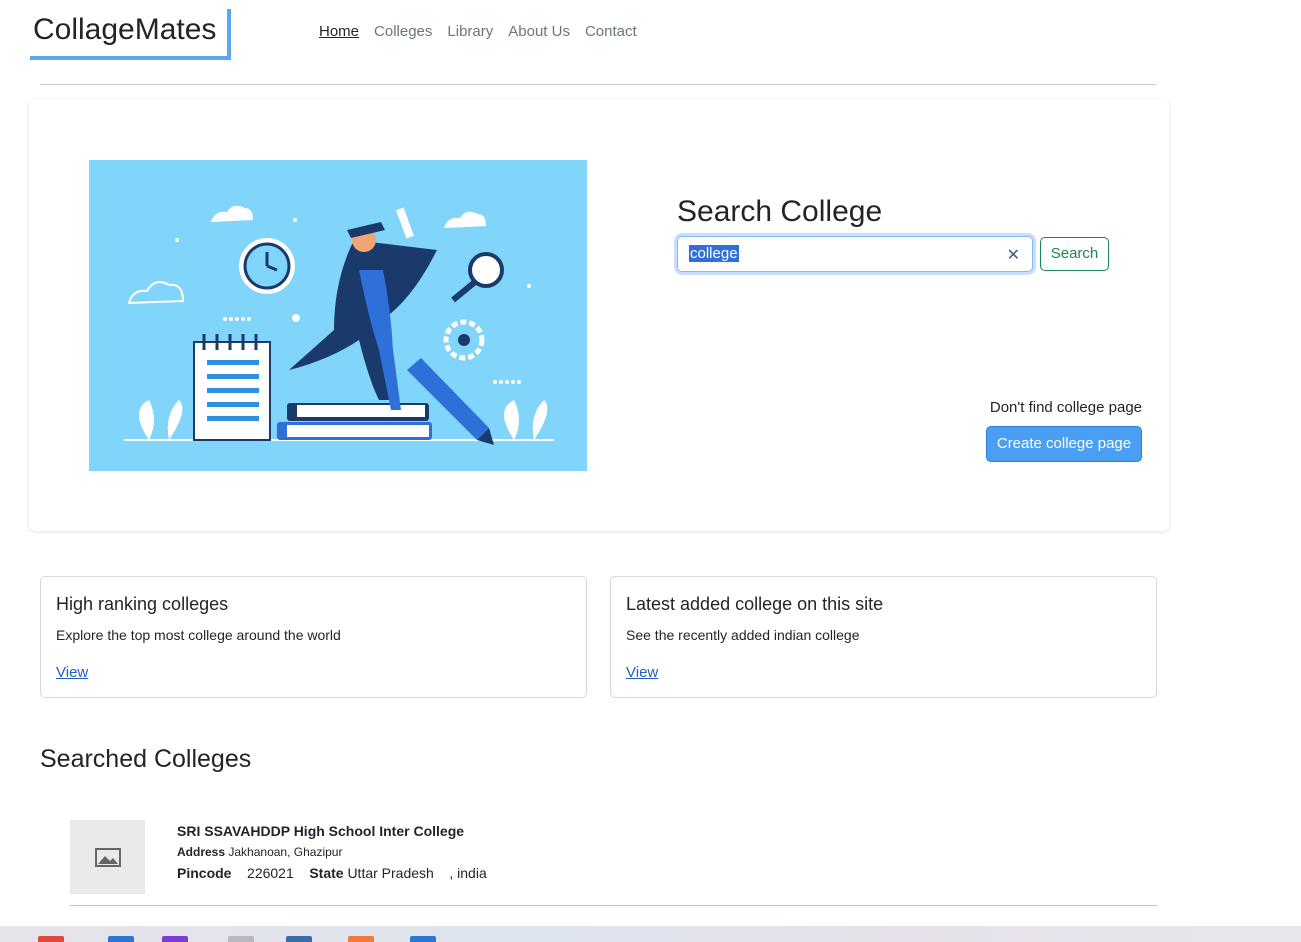 This screenshot has height=942, width=1301. What do you see at coordinates (468, 873) in the screenshot?
I see `country-value: , india` at bounding box center [468, 873].